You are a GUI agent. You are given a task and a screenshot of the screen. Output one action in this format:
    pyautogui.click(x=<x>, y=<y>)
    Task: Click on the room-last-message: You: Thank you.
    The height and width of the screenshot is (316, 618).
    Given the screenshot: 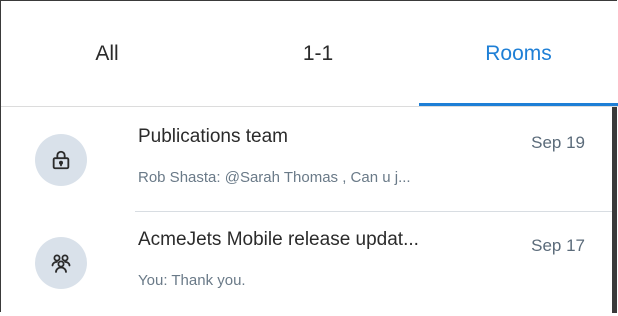 What is the action you would take?
    pyautogui.click(x=192, y=280)
    